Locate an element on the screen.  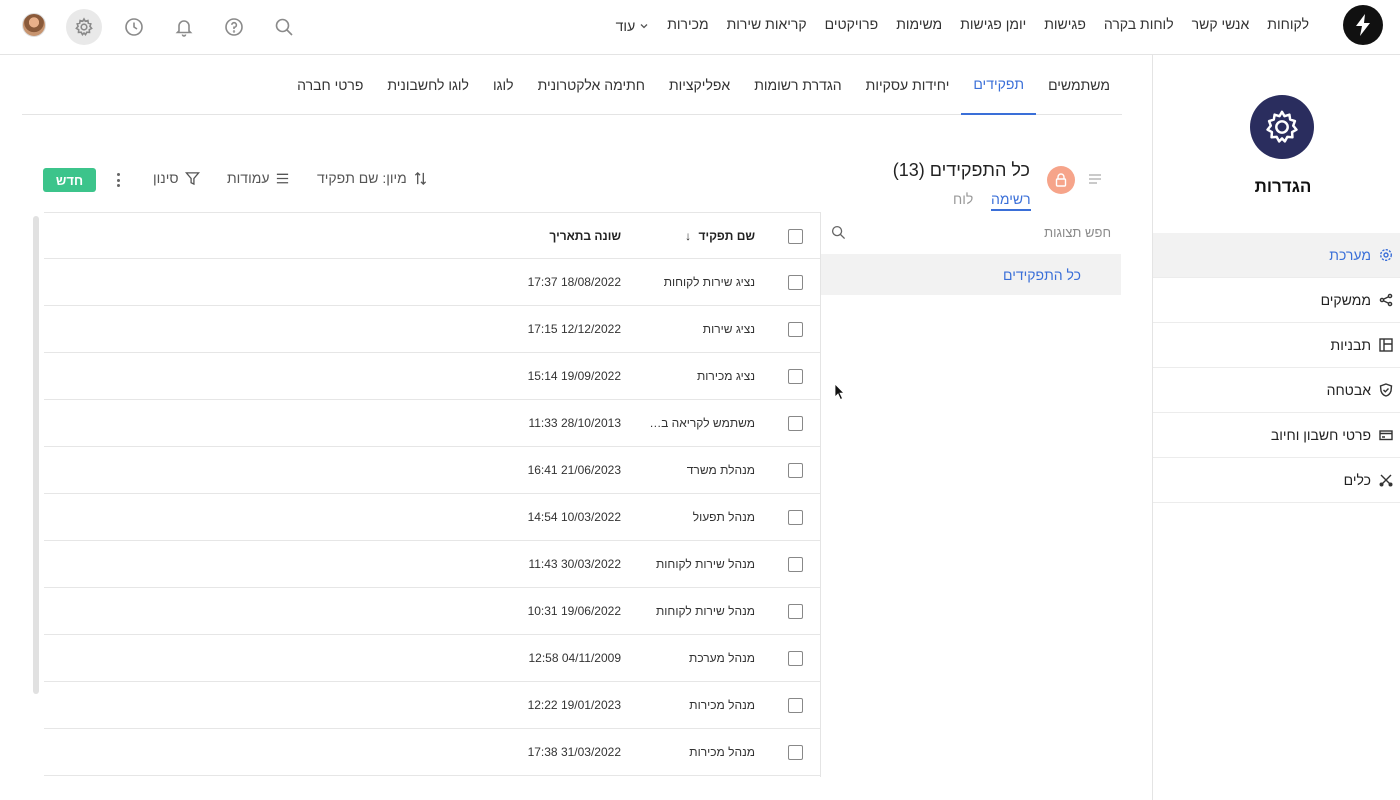
columns-button: עמודות is located at coordinates (258, 178).